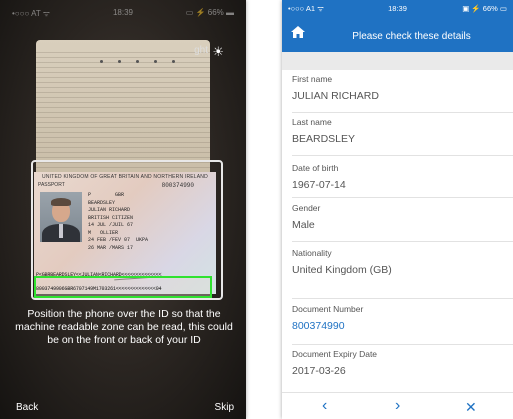 This screenshot has height=419, width=513. Describe the element at coordinates (224, 407) in the screenshot. I see `skip-button: Skip` at that location.